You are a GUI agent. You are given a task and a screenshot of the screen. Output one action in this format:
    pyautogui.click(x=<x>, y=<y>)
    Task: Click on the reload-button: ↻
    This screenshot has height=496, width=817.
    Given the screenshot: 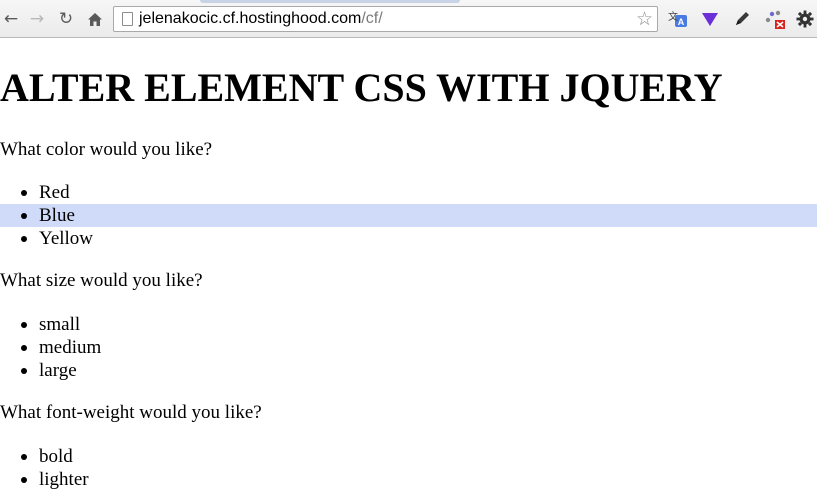 What is the action you would take?
    pyautogui.click(x=66, y=19)
    